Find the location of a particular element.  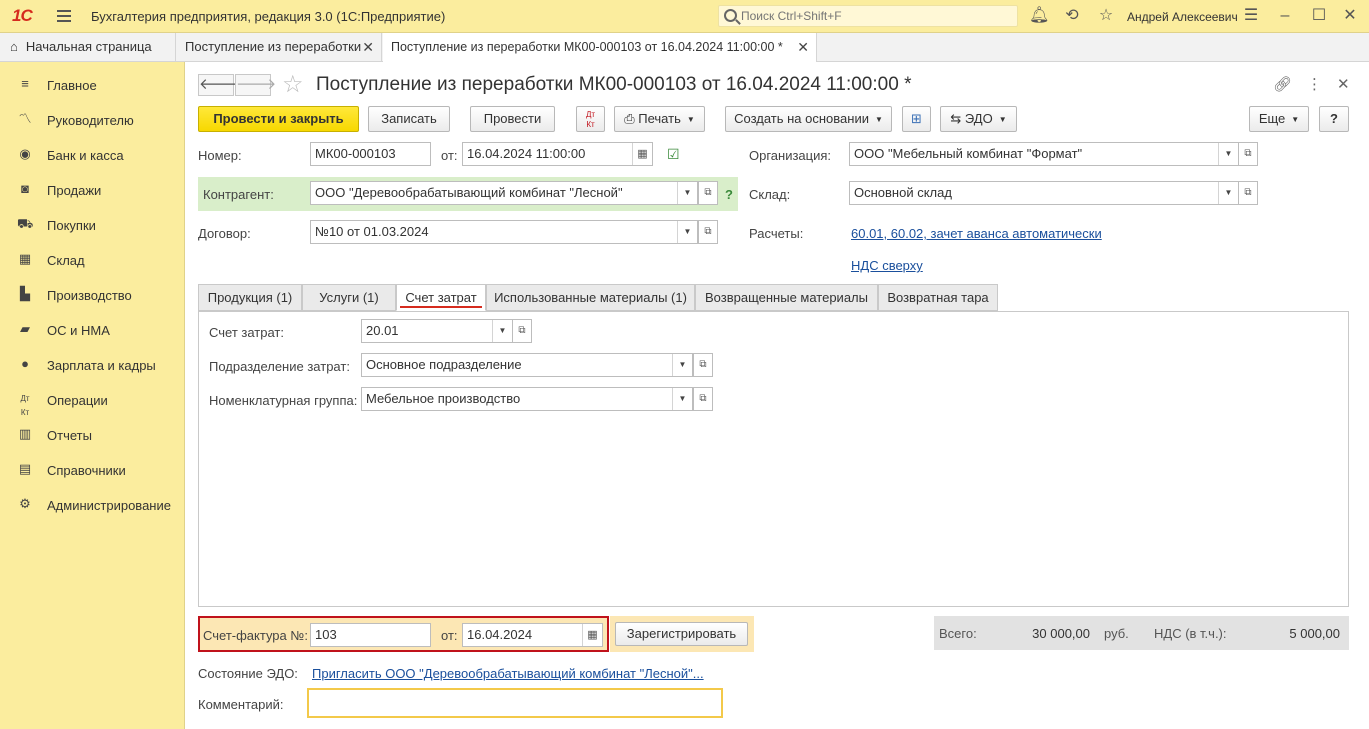

invoice-date-value: 16.04.2024 is located at coordinates (500, 634).